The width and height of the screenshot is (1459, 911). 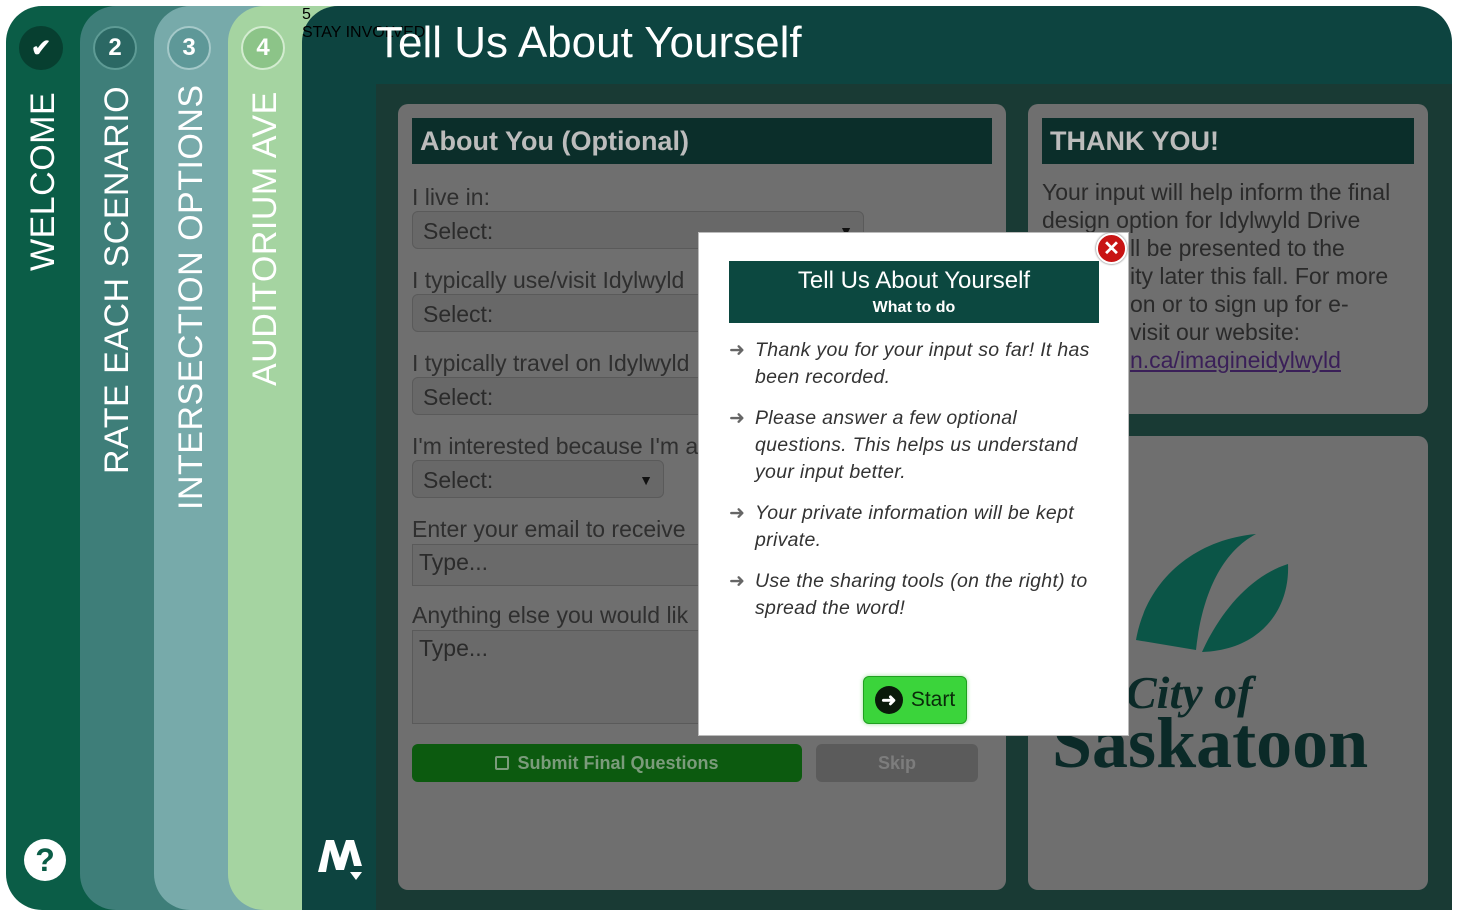 I want to click on interested-value: Select:, so click(x=458, y=480).